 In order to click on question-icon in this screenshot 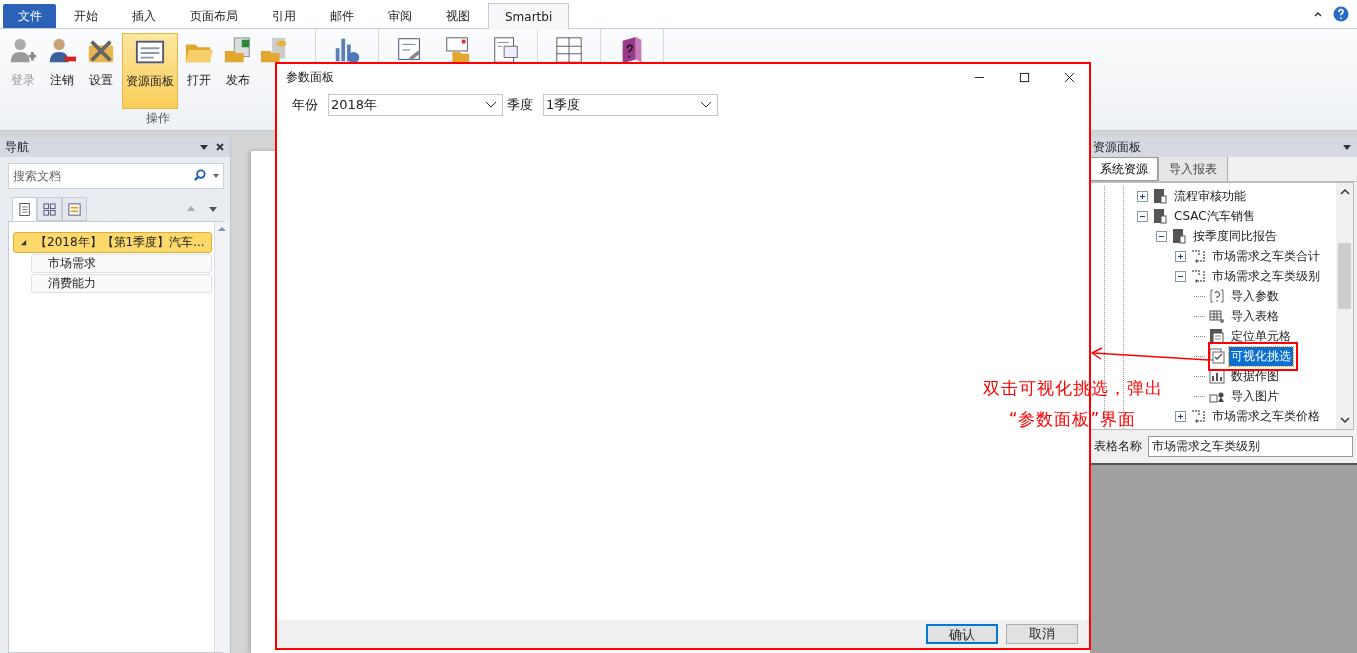, I will do `click(1217, 296)`.